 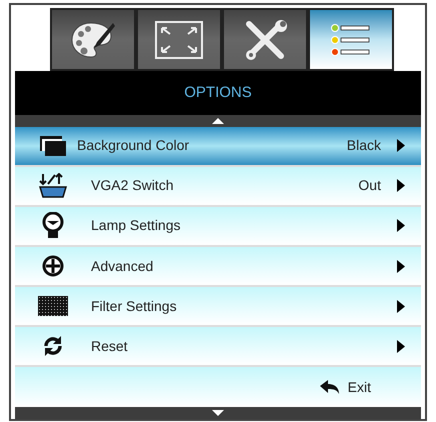 I want to click on menu-title: OPTIONS, so click(x=218, y=92).